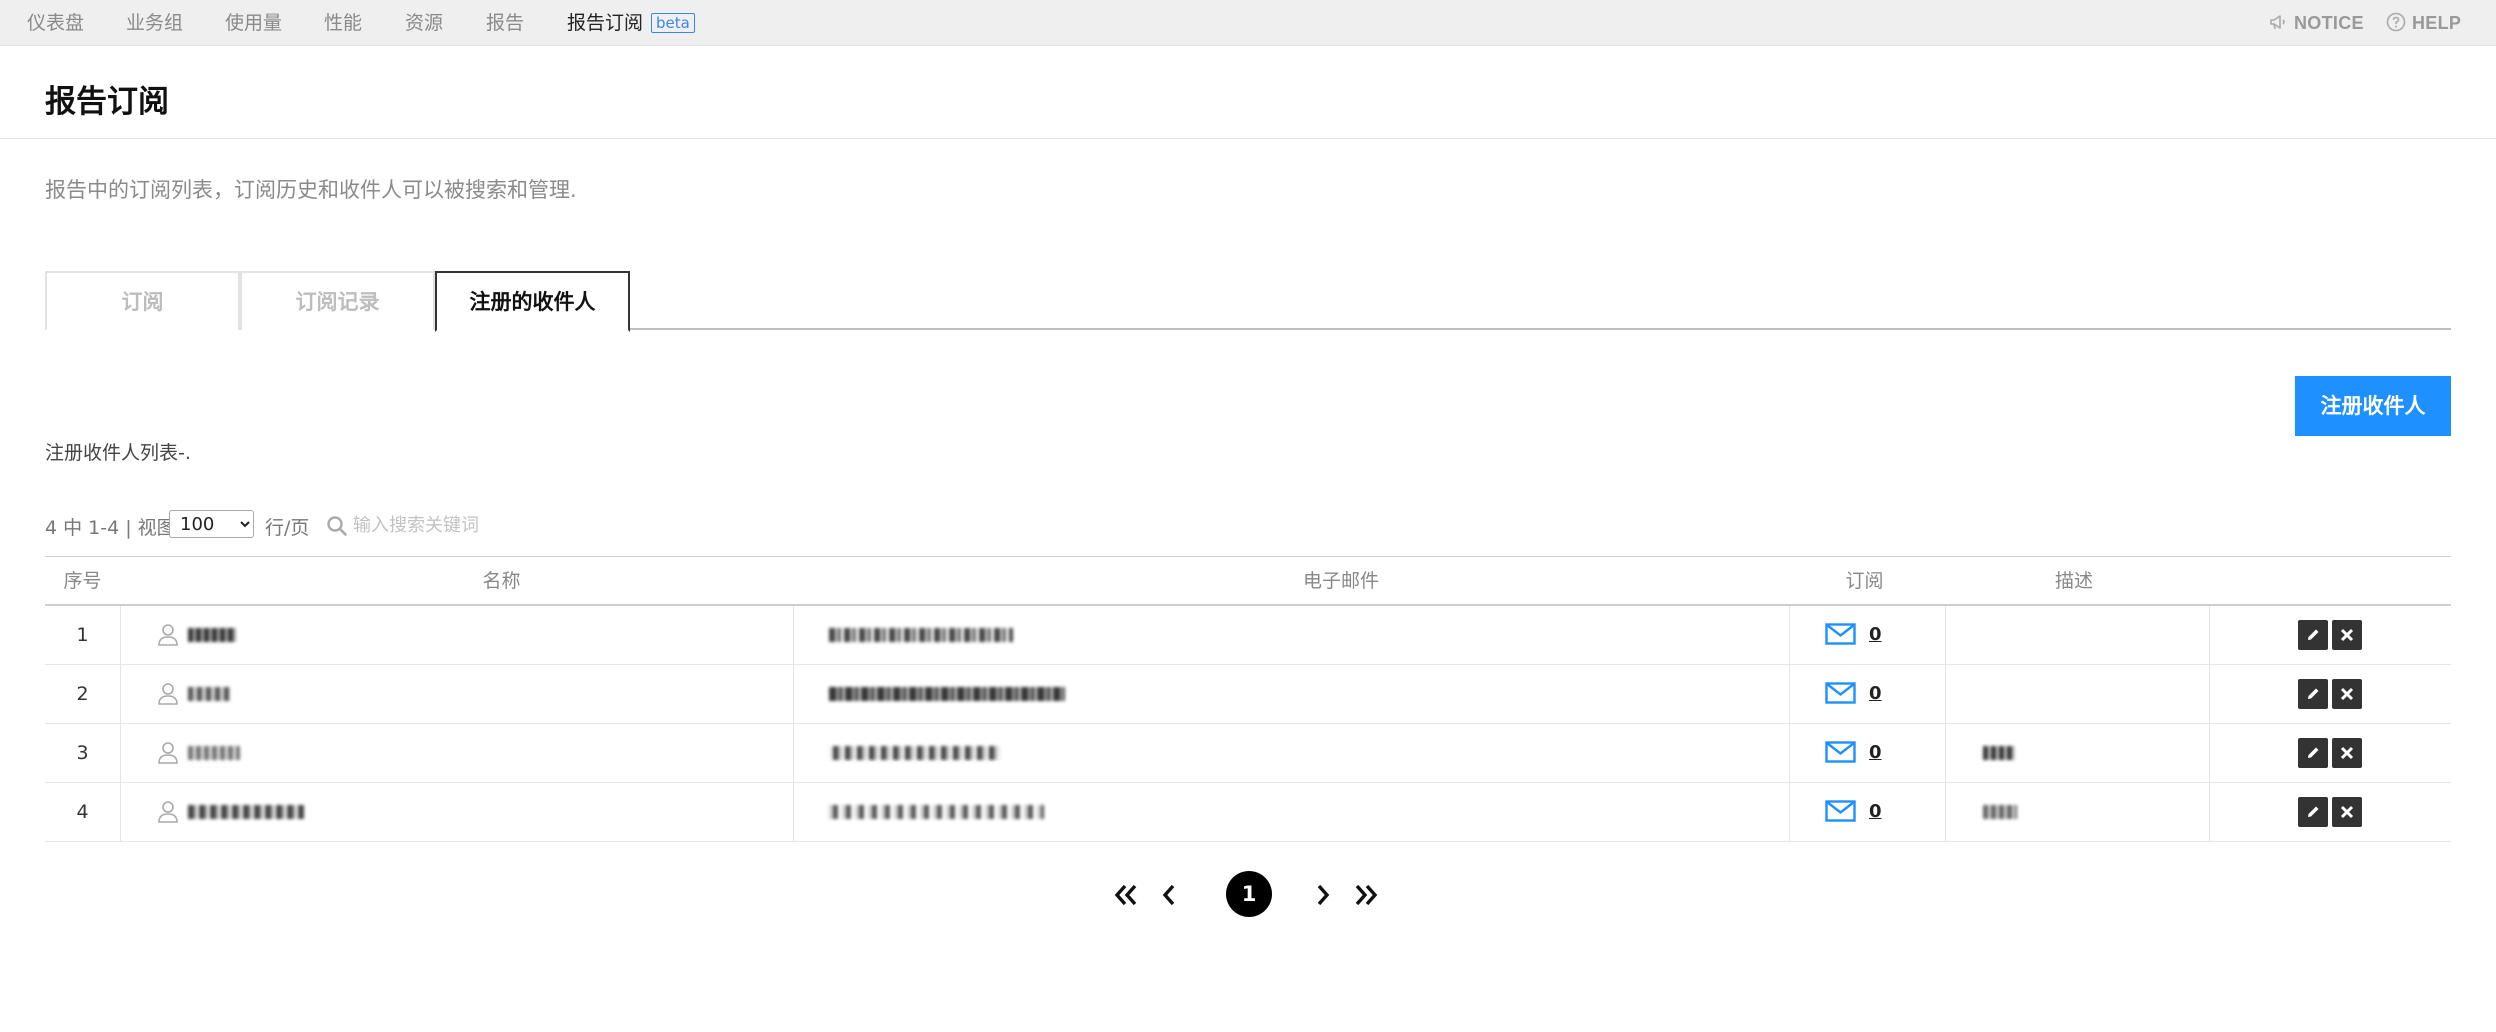 This screenshot has width=2496, height=1032. Describe the element at coordinates (82, 812) in the screenshot. I see `row-index: 4` at that location.